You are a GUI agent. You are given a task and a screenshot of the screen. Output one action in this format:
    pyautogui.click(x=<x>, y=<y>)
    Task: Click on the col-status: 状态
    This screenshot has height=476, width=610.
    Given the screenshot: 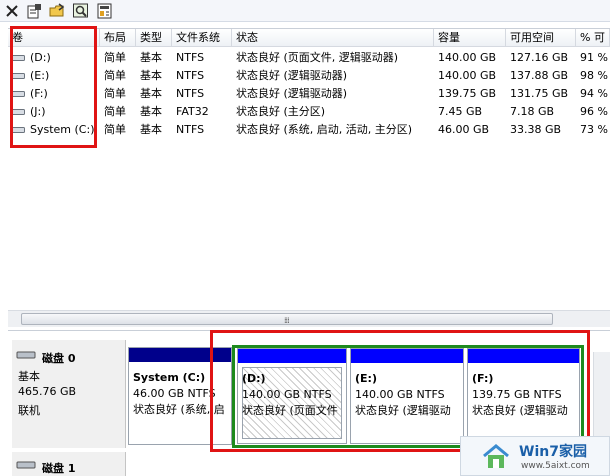 What is the action you would take?
    pyautogui.click(x=333, y=38)
    